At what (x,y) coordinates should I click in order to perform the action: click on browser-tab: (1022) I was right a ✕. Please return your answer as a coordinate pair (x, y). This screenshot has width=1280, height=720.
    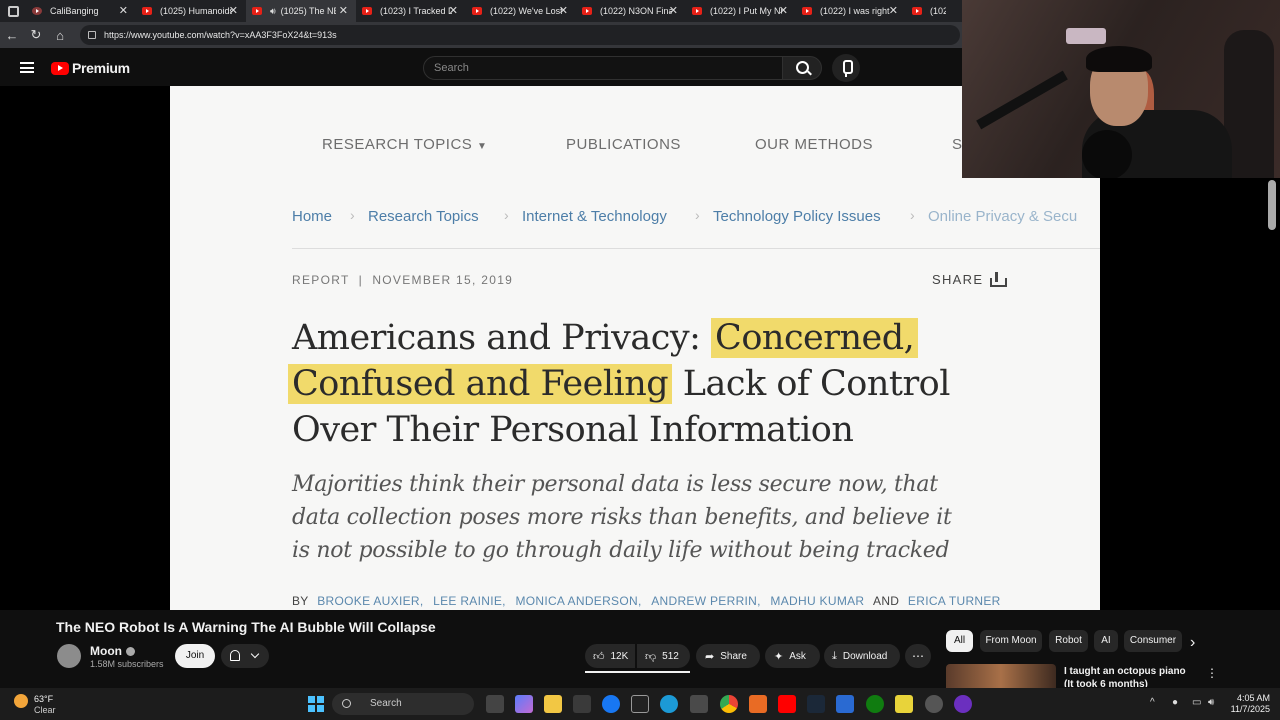
    Looking at the image, I should click on (851, 11).